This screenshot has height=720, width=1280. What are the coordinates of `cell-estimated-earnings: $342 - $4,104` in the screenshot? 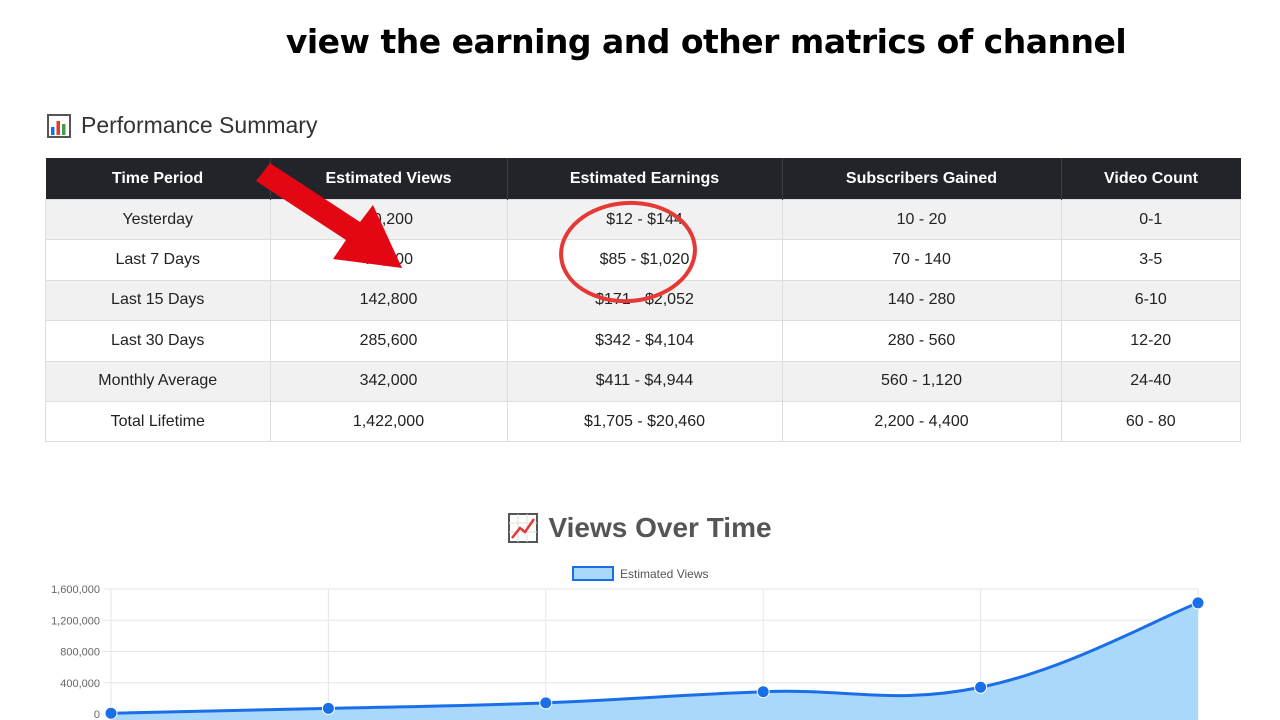 It's located at (644, 341).